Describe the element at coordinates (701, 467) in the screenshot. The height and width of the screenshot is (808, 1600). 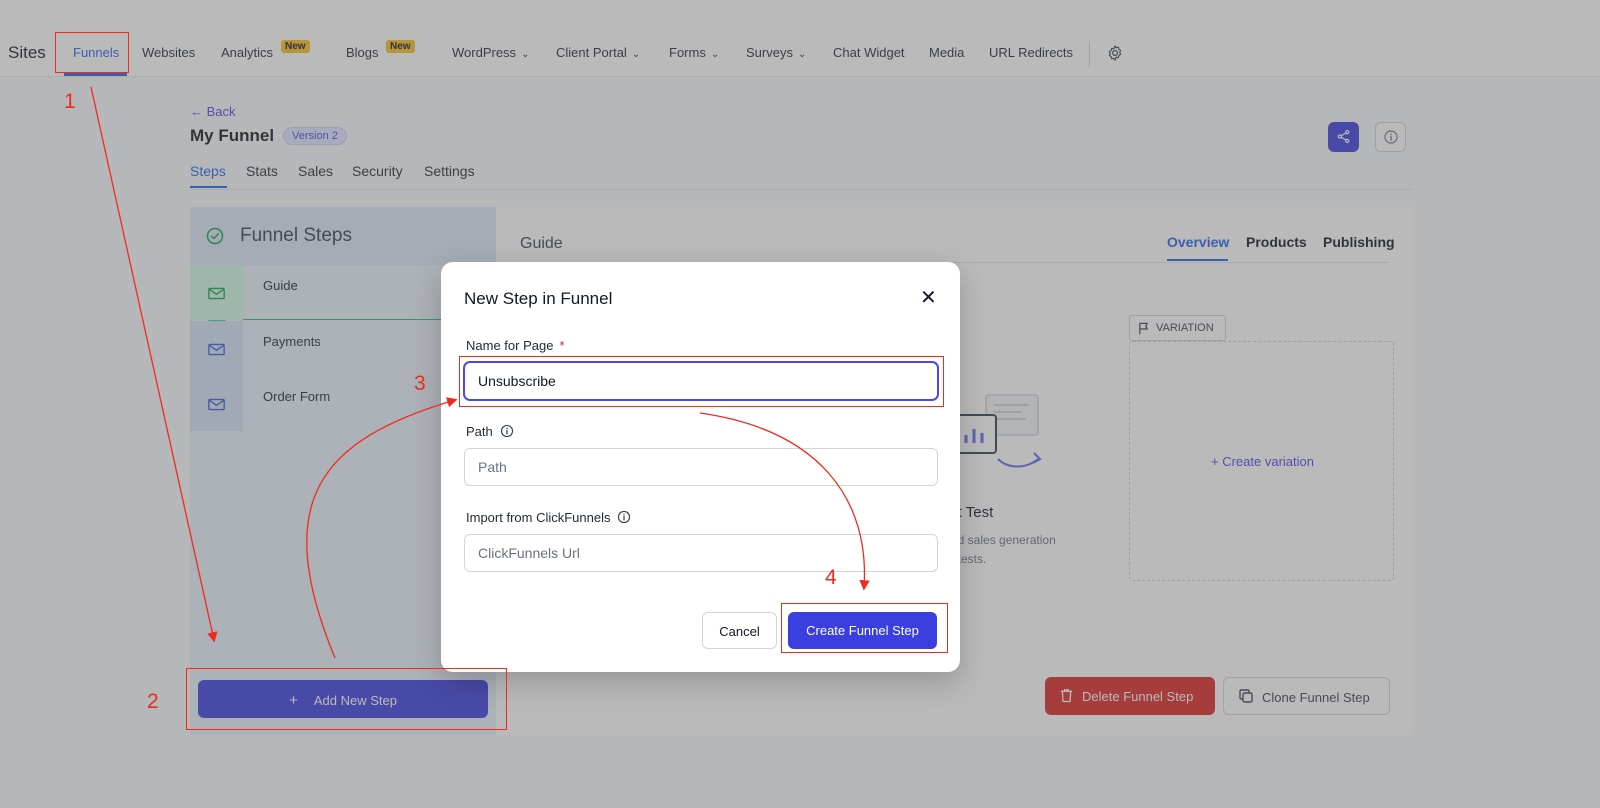
I see `path-input` at that location.